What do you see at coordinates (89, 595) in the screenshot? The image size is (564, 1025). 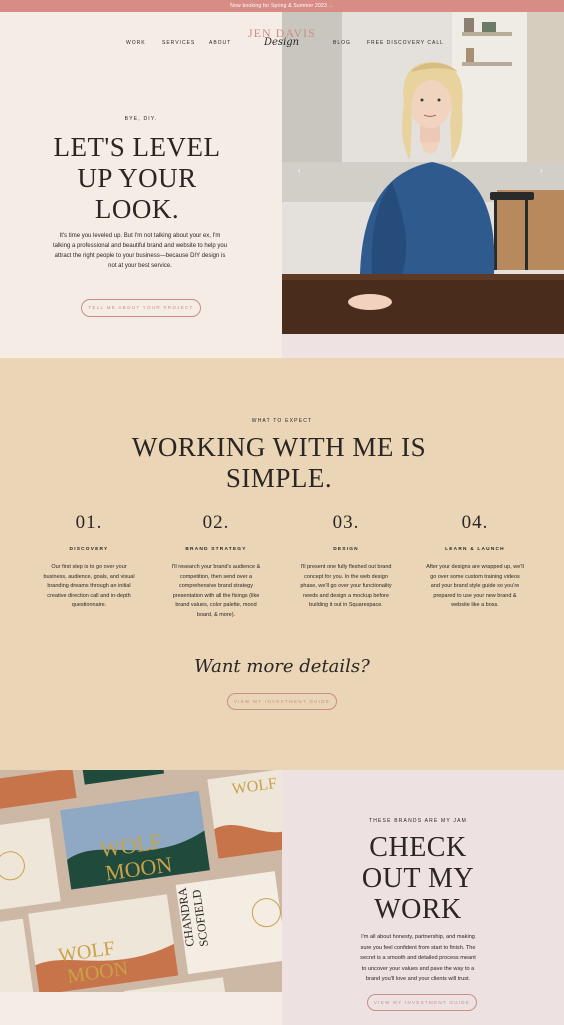 I see `step-description-line: creative direction call and in-depth` at bounding box center [89, 595].